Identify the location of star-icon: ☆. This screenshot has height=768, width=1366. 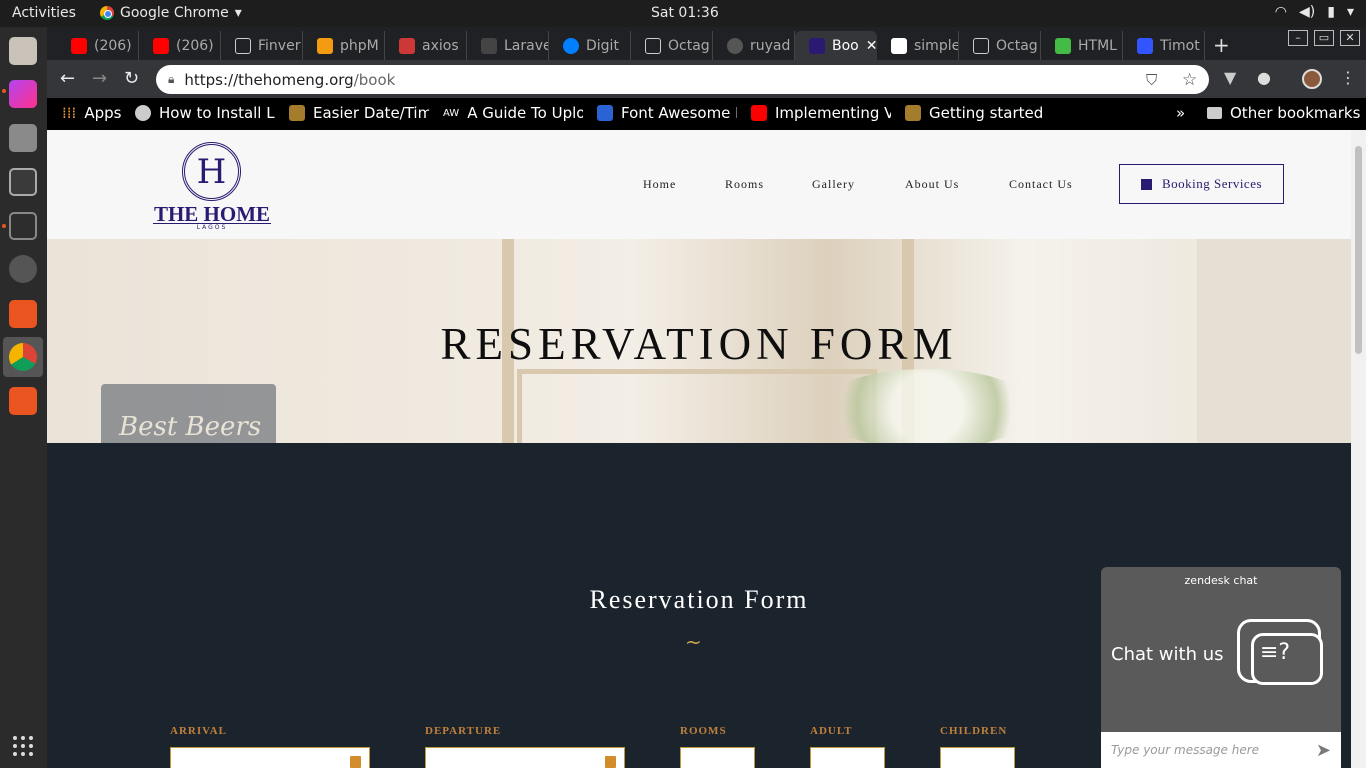
(1189, 80).